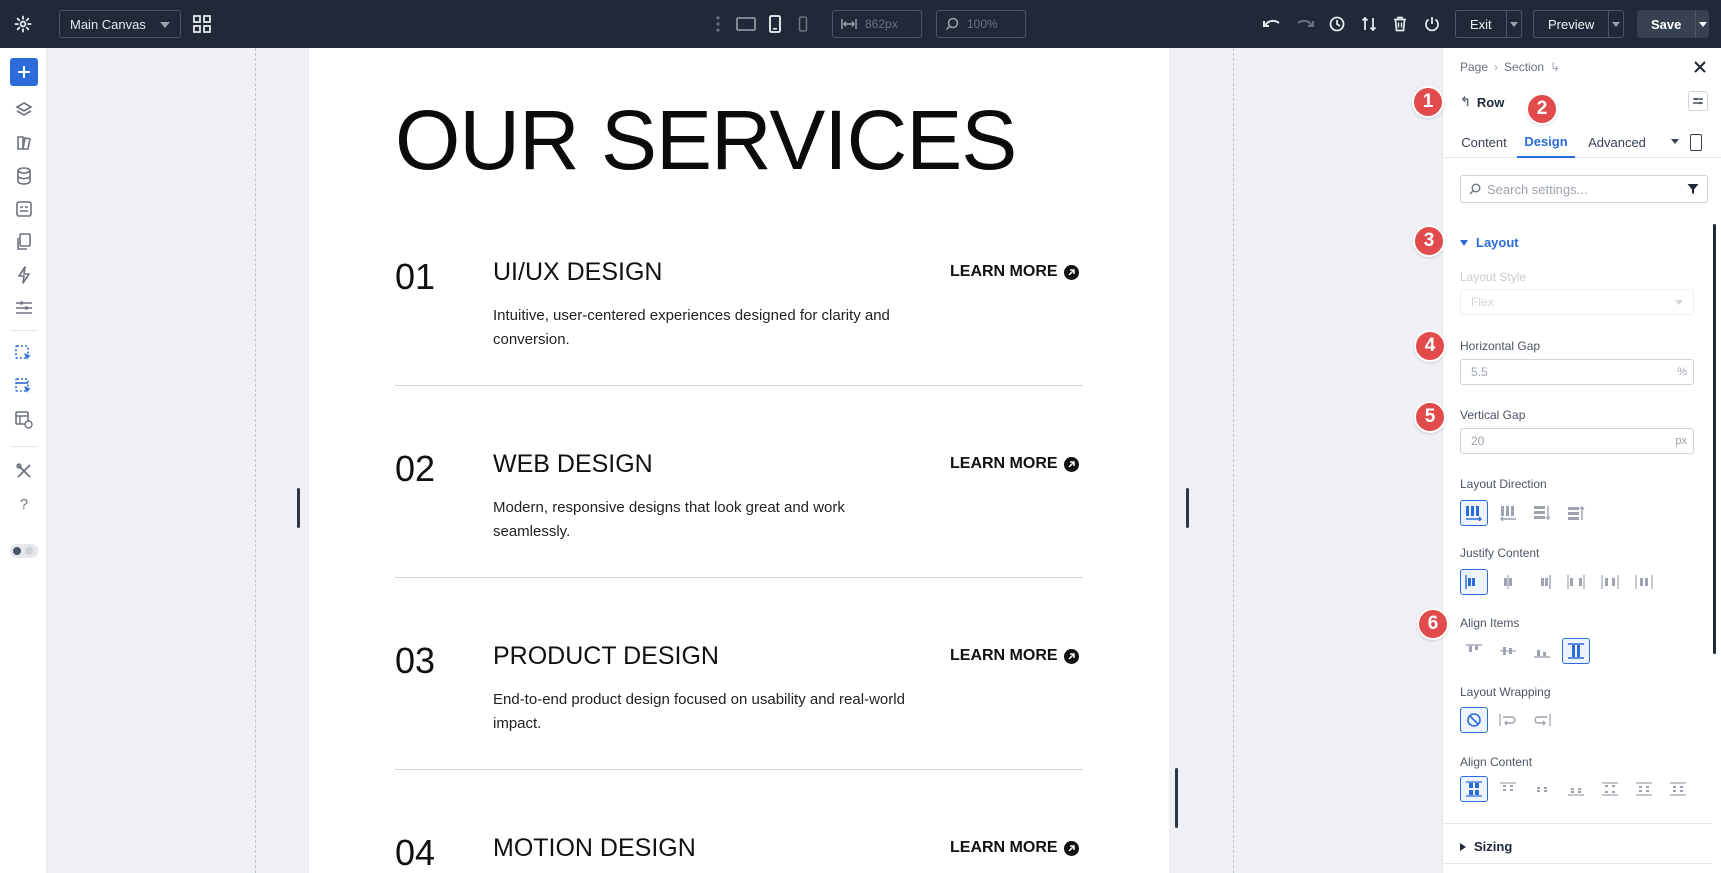 The image size is (1721, 873). I want to click on align-center-icon, so click(1508, 651).